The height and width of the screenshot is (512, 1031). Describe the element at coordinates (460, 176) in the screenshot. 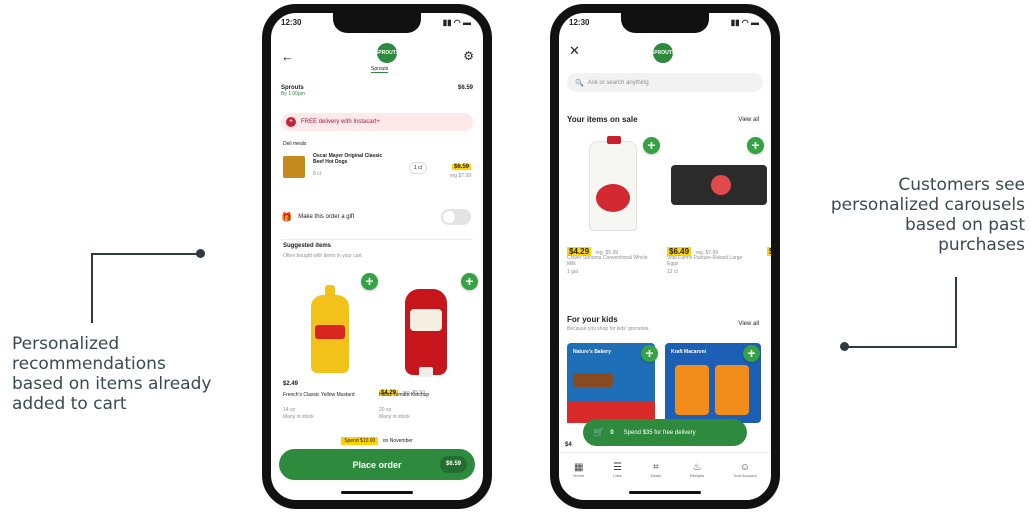

I see `cart-item-old-price: reg $7.99` at that location.